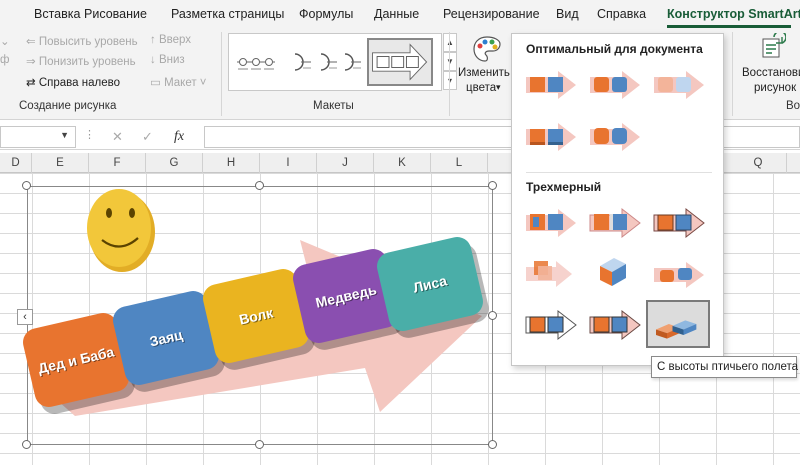 This screenshot has width=800, height=465. What do you see at coordinates (614, 49) in the screenshot?
I see `section-header-best-match: Оптимальный для документа` at bounding box center [614, 49].